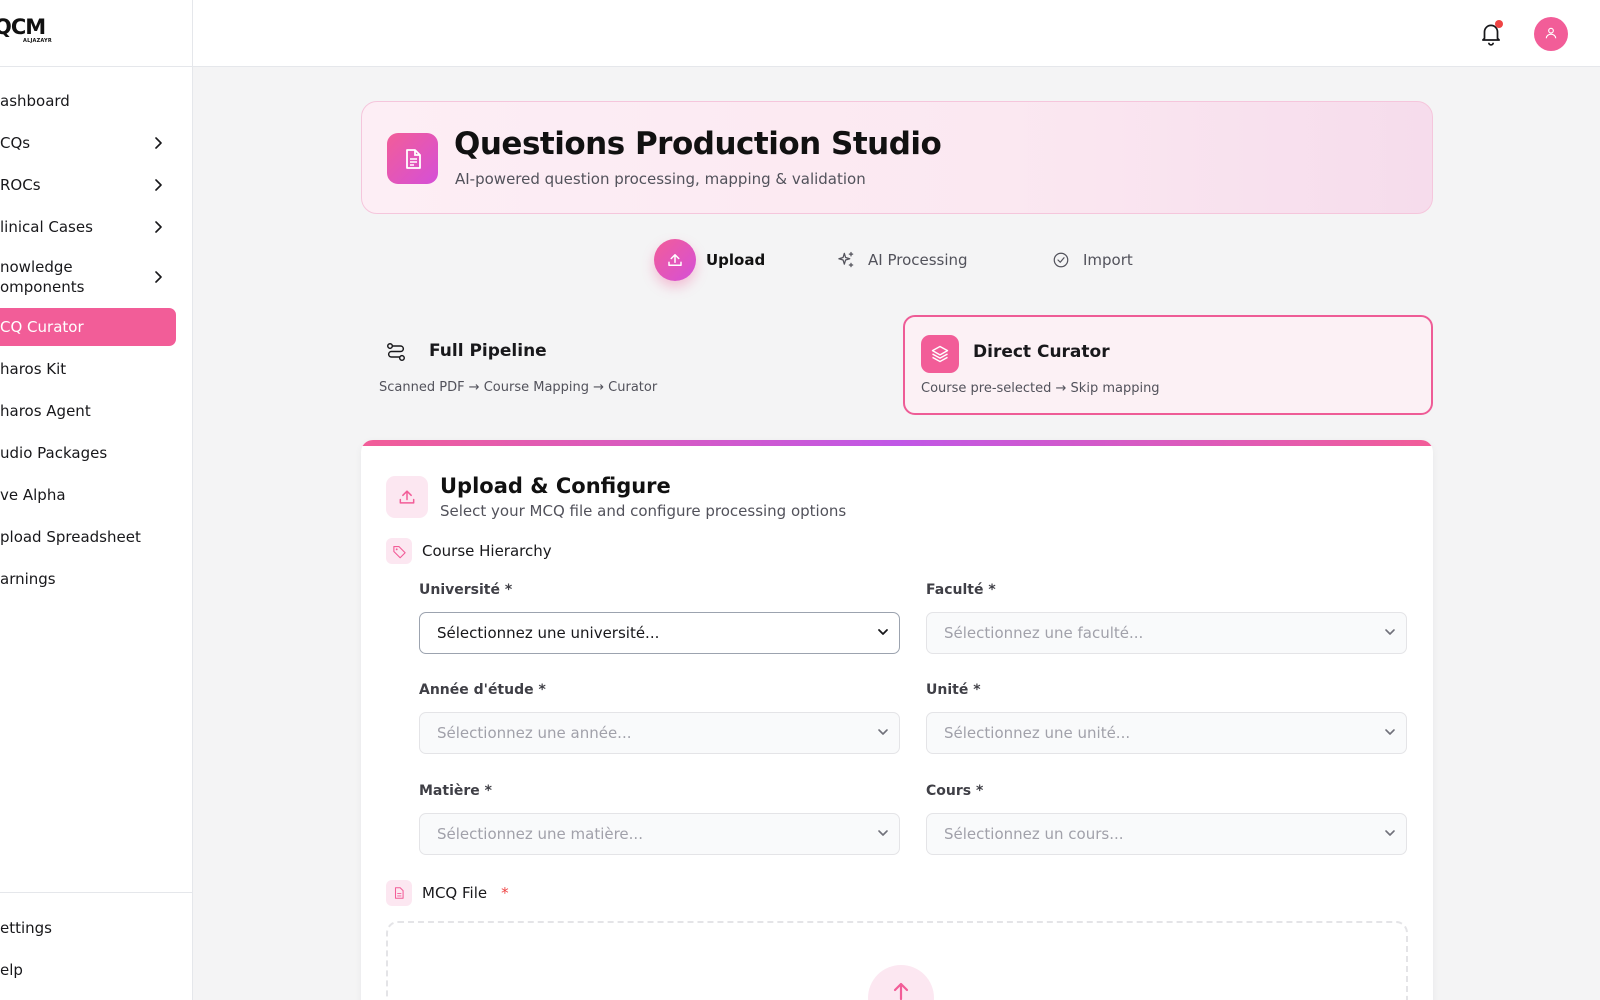 This screenshot has width=1600, height=1000. I want to click on sidebar-item-mcqs: CQs, so click(88, 143).